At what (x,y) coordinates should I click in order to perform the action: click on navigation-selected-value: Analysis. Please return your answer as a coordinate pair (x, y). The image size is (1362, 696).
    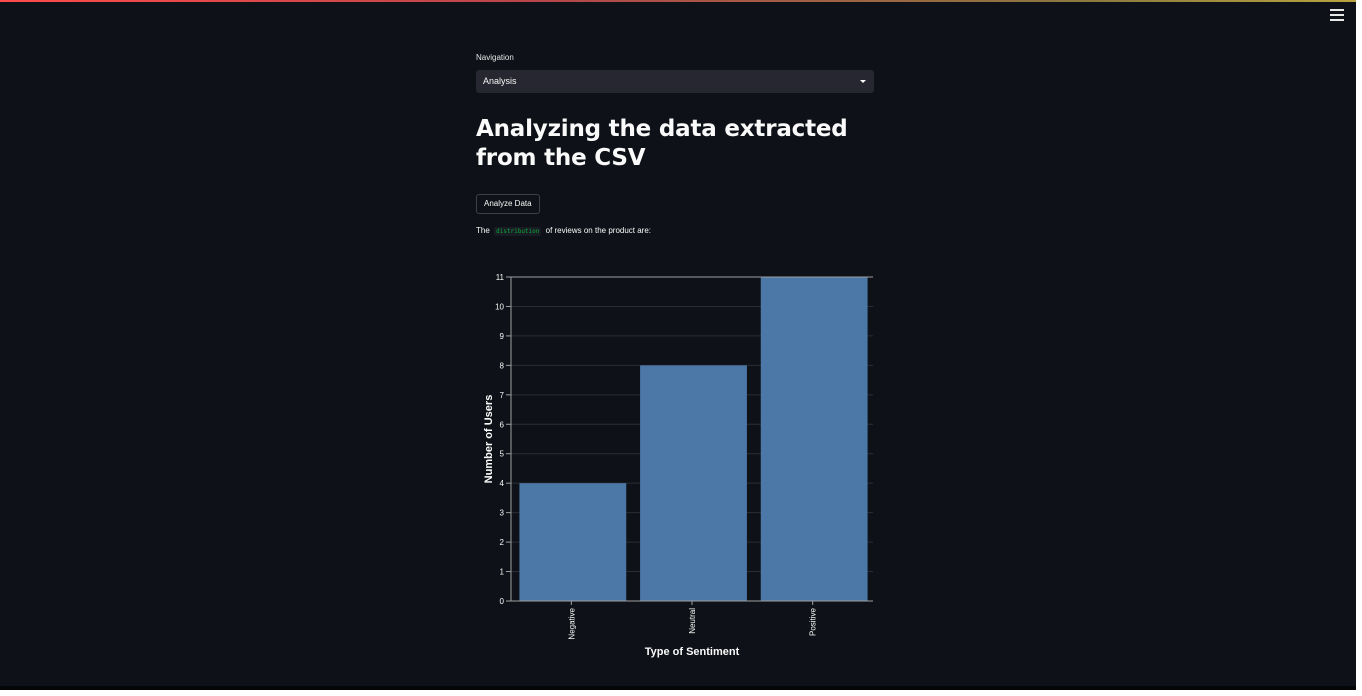
    Looking at the image, I should click on (500, 81).